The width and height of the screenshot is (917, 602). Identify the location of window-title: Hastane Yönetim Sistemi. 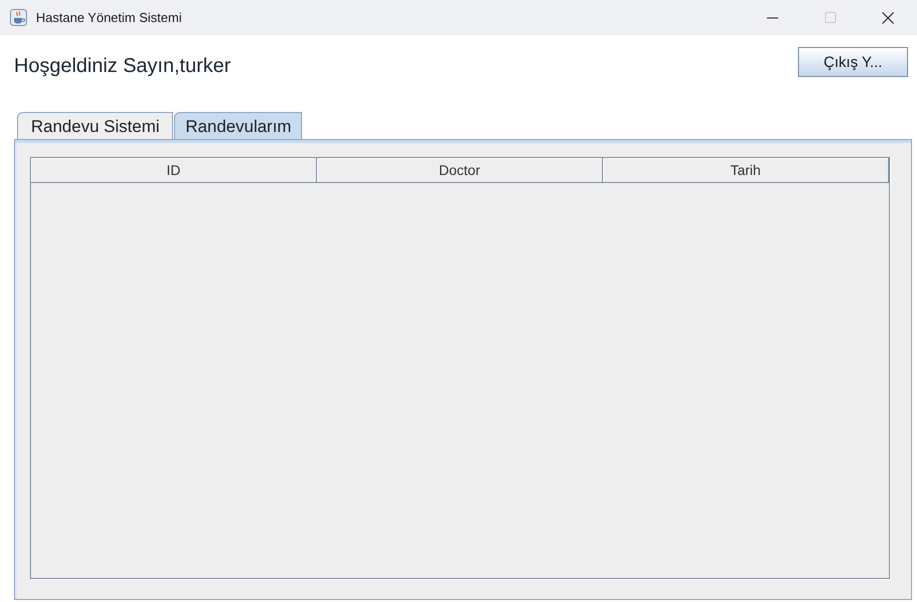
(109, 17).